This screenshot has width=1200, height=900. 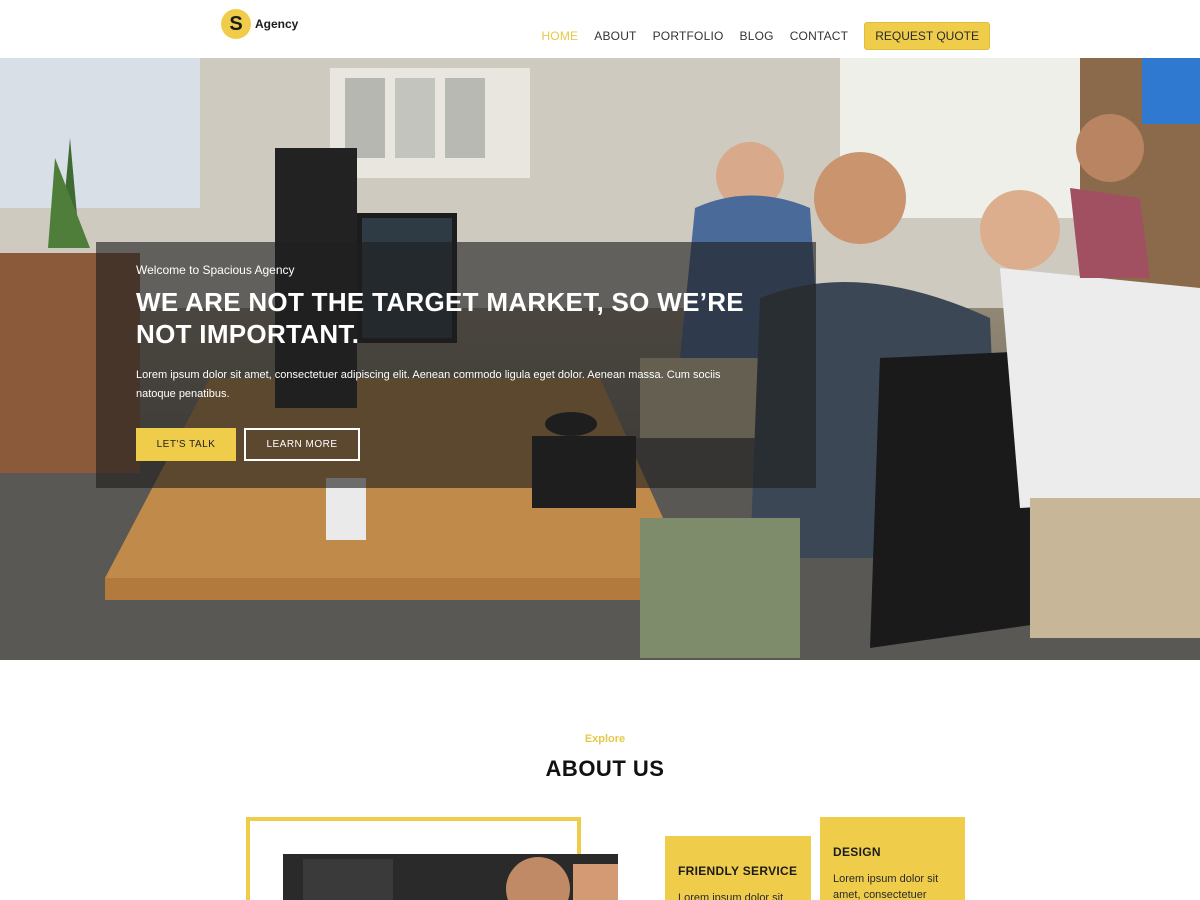 What do you see at coordinates (738, 871) in the screenshot?
I see `feature-card-title: FRIENDLY SERVICE` at bounding box center [738, 871].